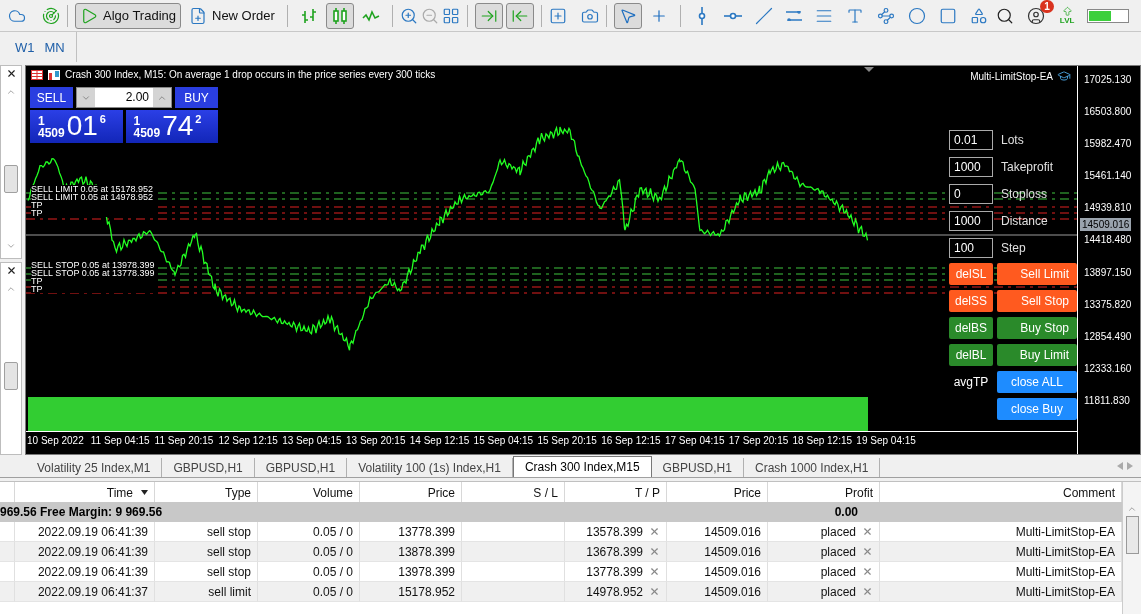  I want to click on timeframe-button: W1, so click(25, 47).